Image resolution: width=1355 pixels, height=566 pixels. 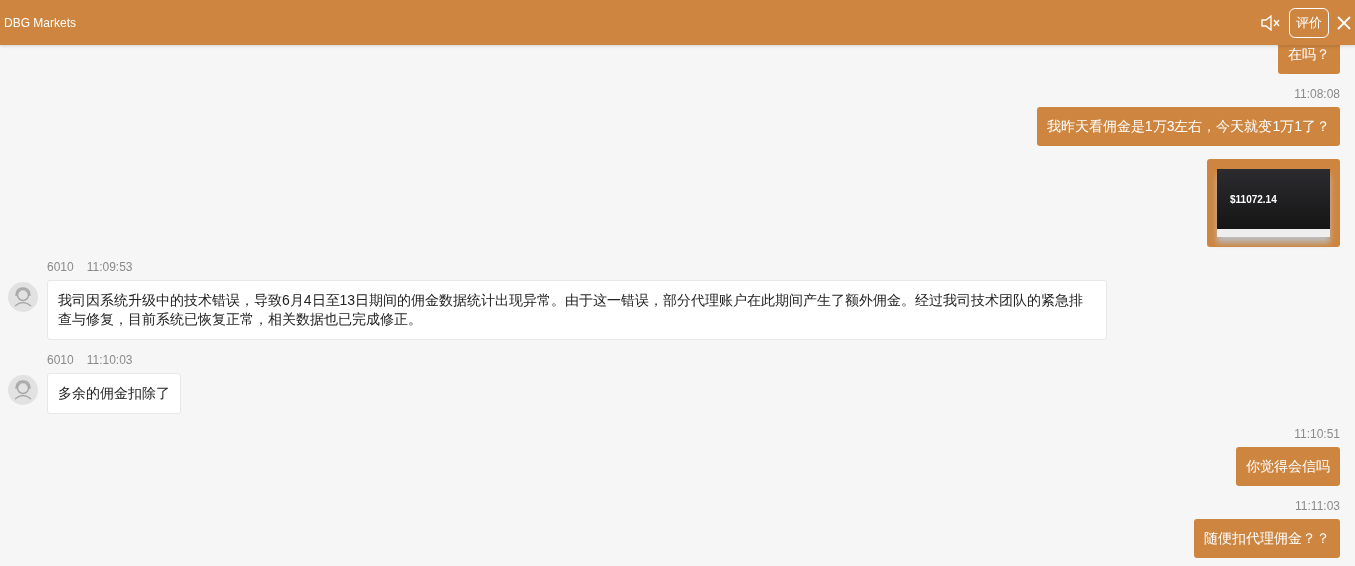 I want to click on message-time: 11:10:51, so click(x=1317, y=434).